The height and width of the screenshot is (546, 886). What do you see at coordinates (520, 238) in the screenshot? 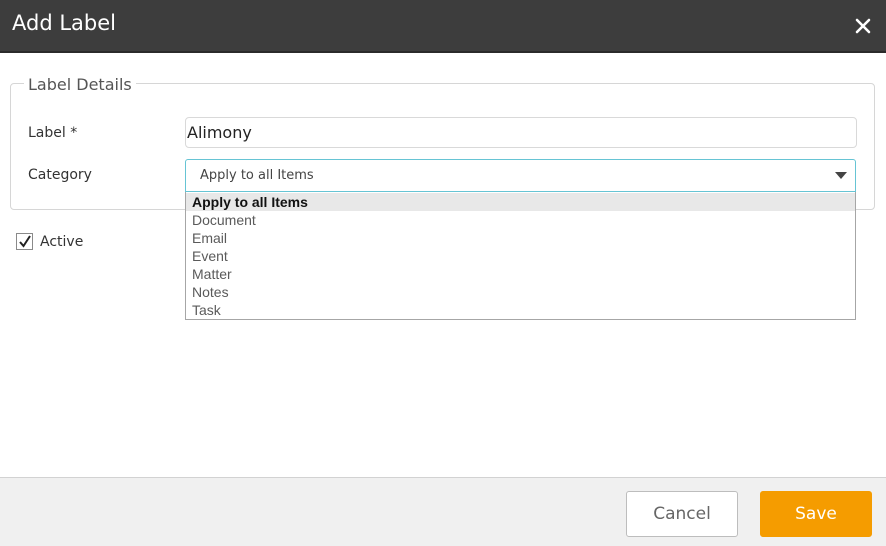
I see `category-option: Email` at bounding box center [520, 238].